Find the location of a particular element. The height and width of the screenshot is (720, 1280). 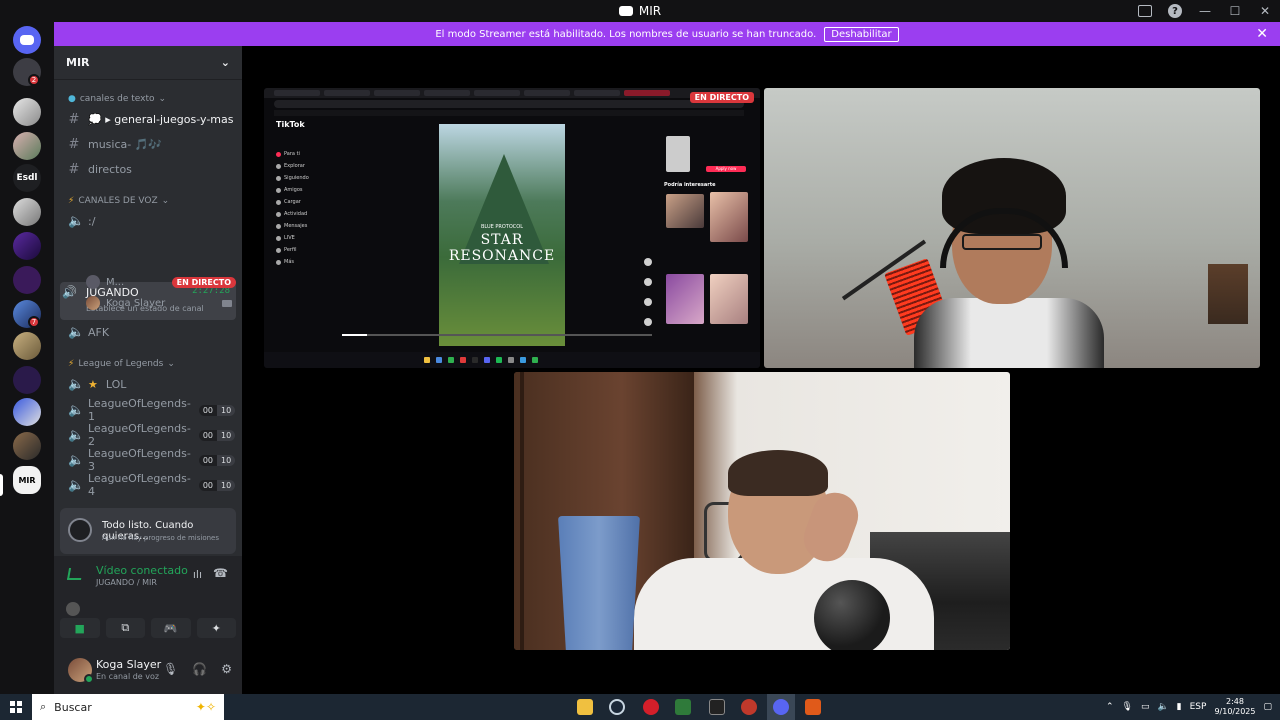

headphones-icon: 🎧 is located at coordinates (199, 669).